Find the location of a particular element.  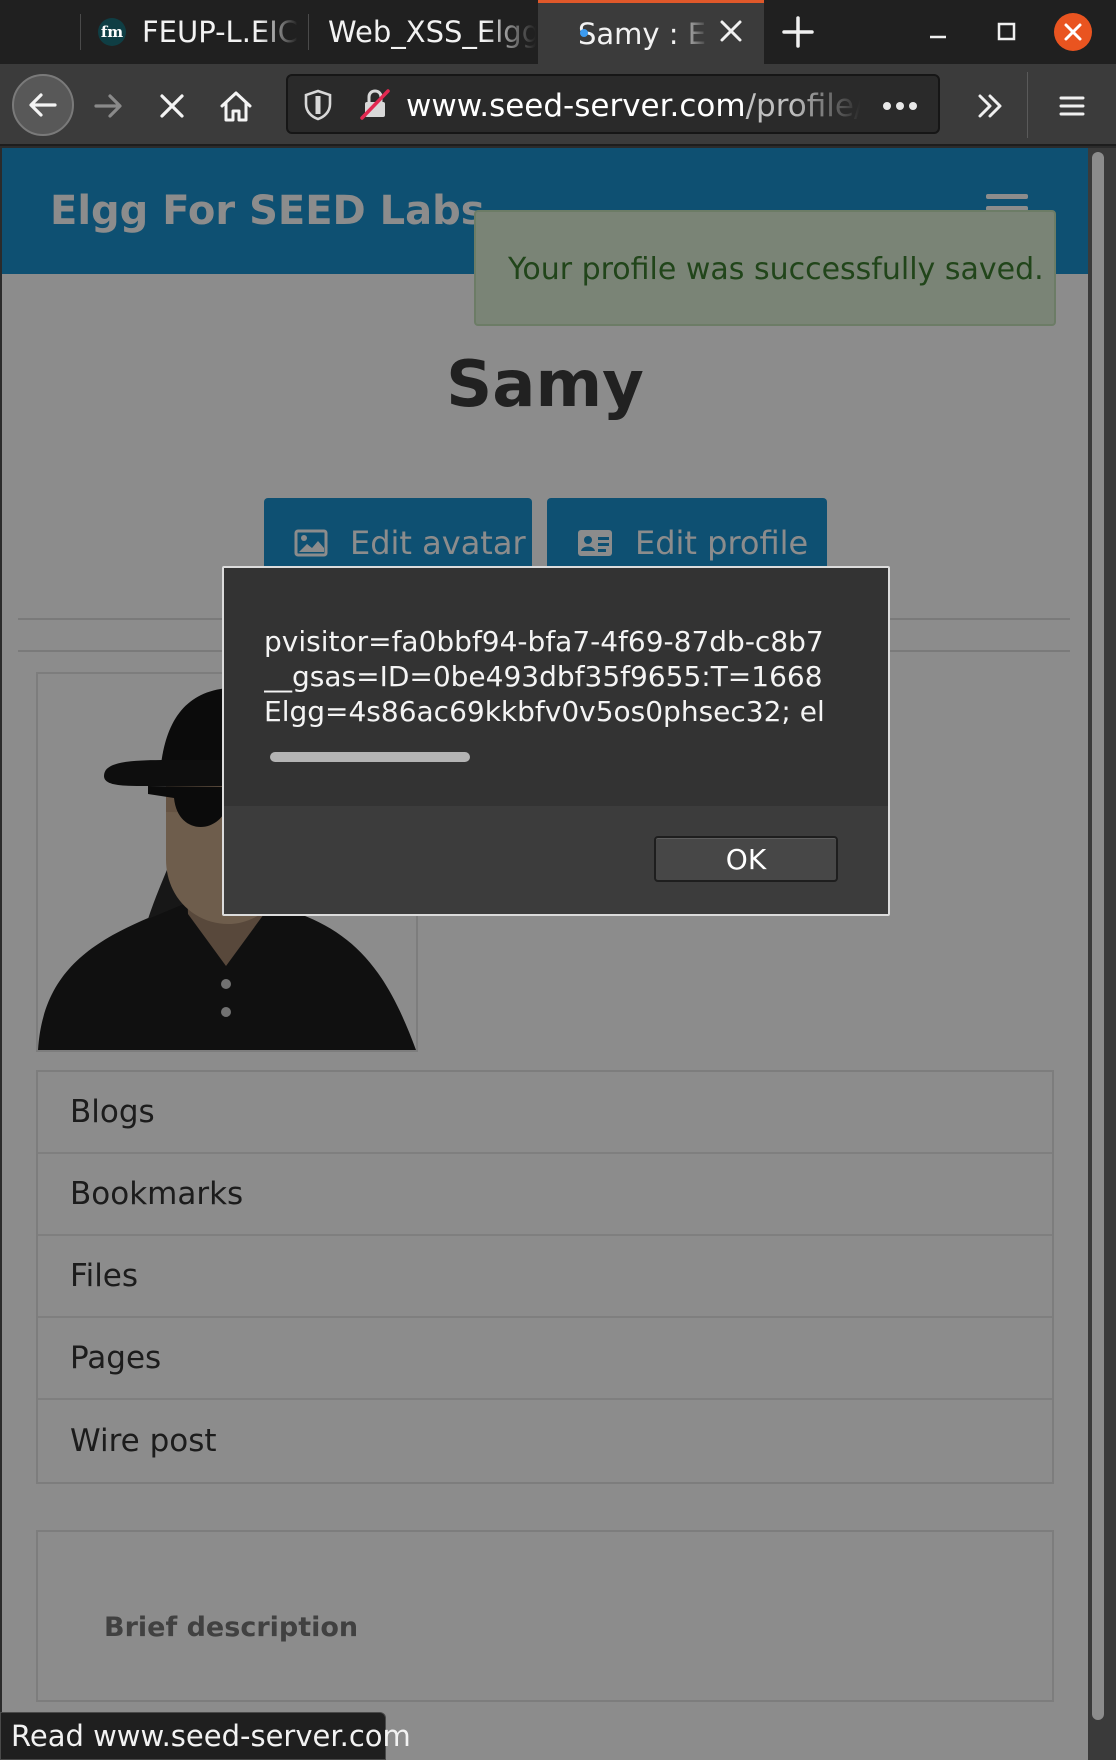

tab-web-xss: Web_XSS_Elgg is located at coordinates (423, 32).